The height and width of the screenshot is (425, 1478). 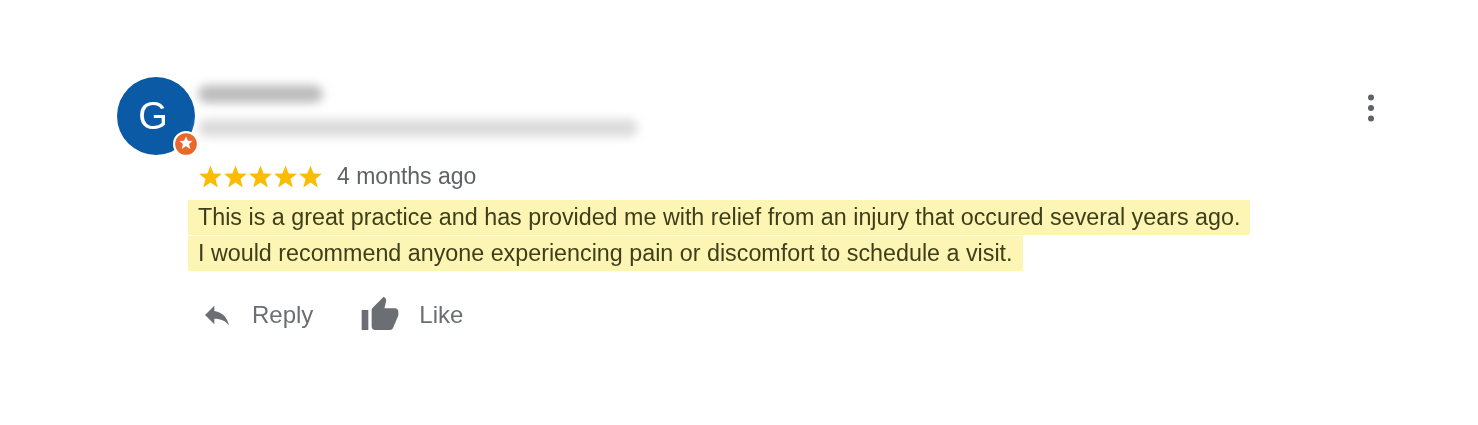 I want to click on reply-button: Reply, so click(x=256, y=315).